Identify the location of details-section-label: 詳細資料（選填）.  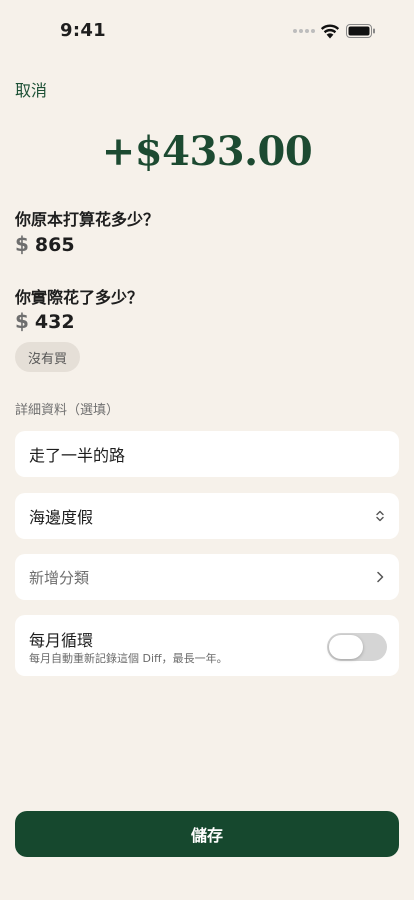
(67, 410).